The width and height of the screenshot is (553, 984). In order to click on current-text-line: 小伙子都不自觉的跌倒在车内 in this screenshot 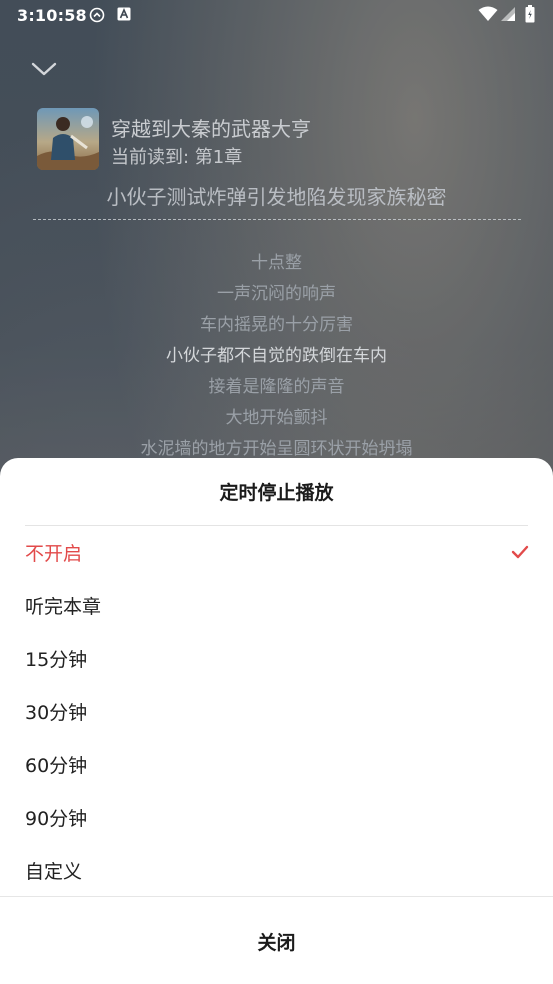, I will do `click(276, 356)`.